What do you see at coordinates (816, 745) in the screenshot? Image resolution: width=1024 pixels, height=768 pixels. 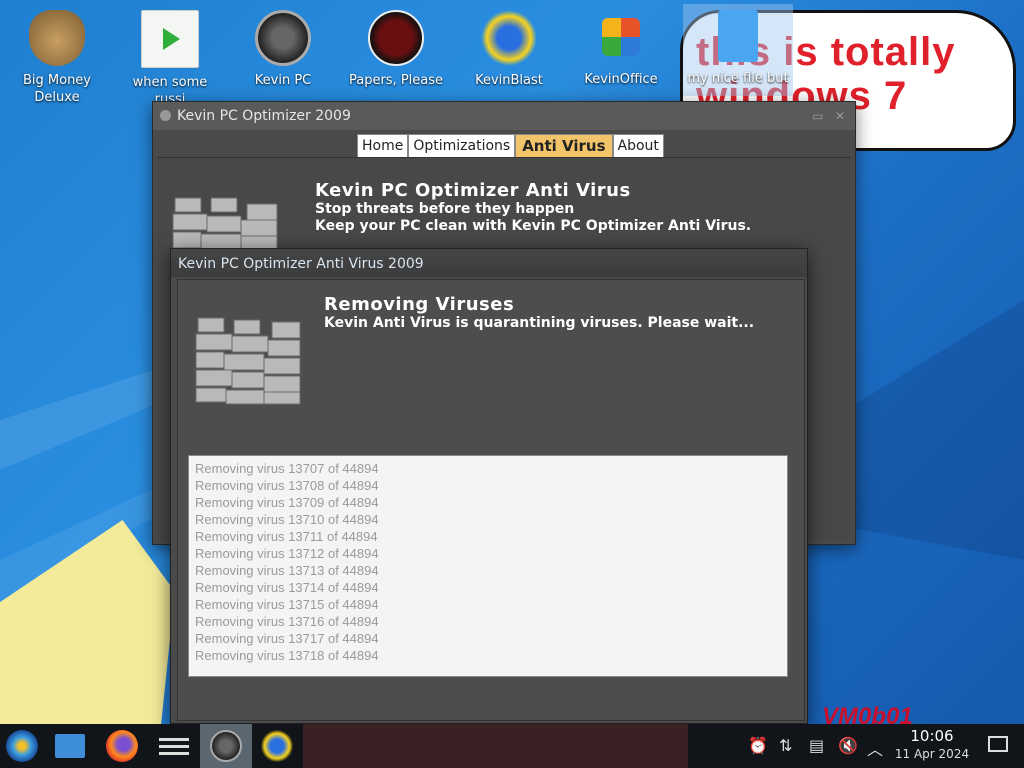 I see `clipboard-icon: ▤` at bounding box center [816, 745].